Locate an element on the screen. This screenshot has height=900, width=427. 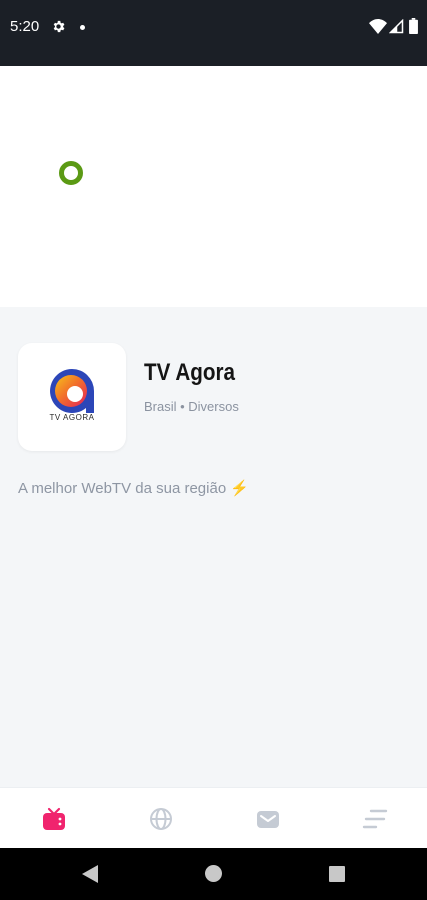
bottom-navigation is located at coordinates (213, 817).